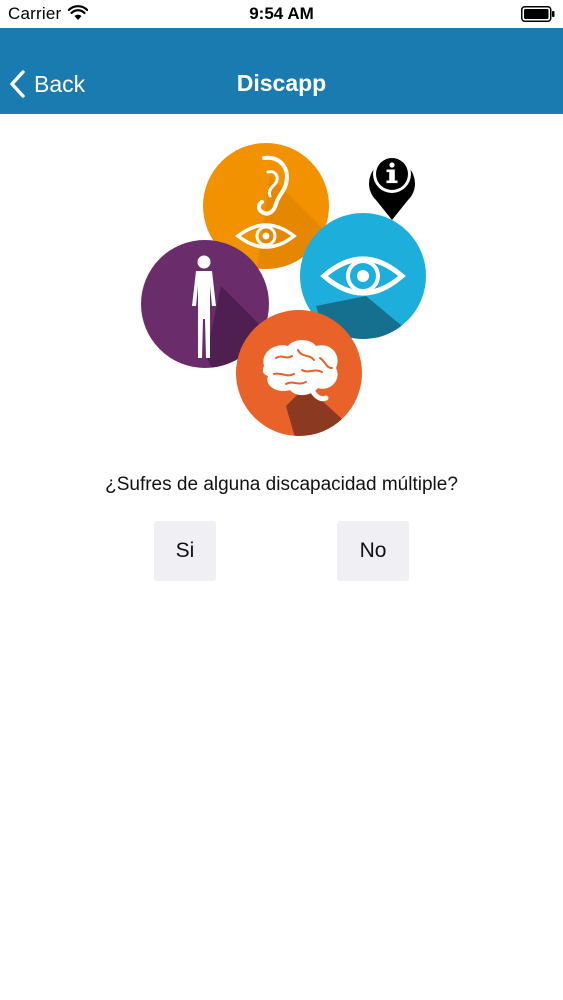 The height and width of the screenshot is (1000, 563). I want to click on status-bar: Carrier 9:54 AM, so click(281, 14).